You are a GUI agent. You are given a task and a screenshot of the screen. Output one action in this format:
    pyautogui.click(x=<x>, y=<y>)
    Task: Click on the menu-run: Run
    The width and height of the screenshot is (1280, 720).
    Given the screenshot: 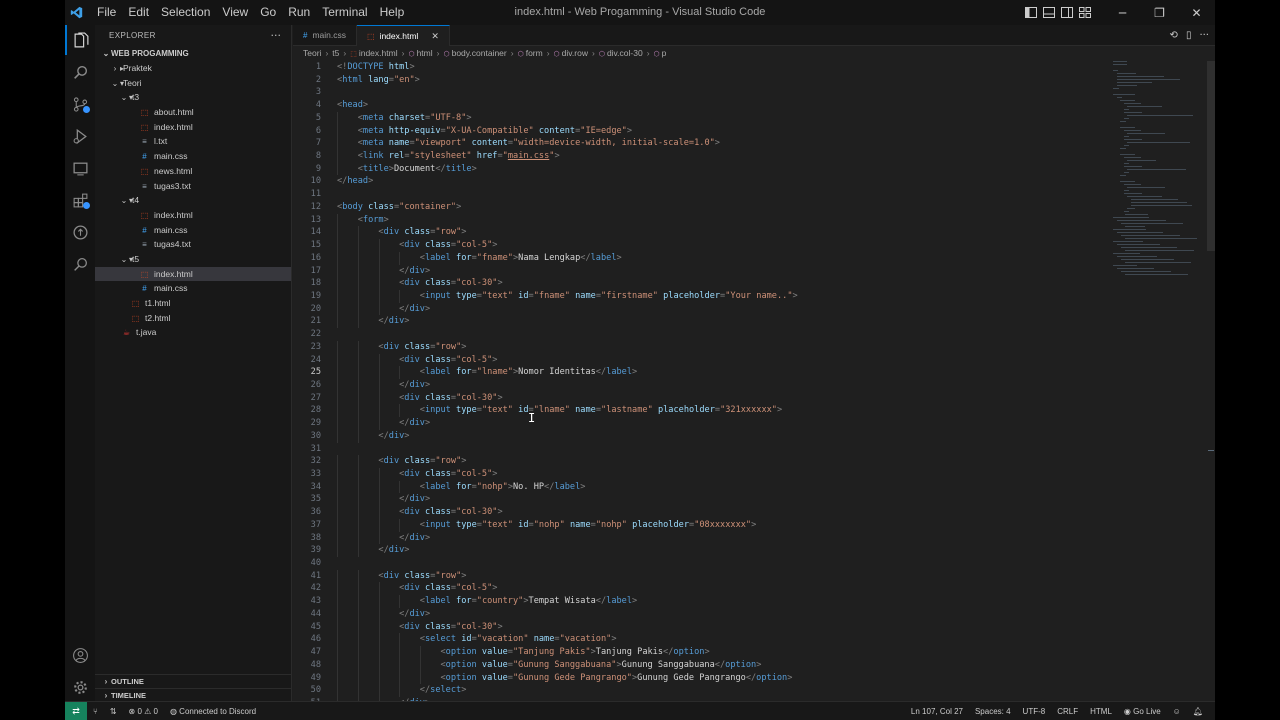 What is the action you would take?
    pyautogui.click(x=299, y=12)
    